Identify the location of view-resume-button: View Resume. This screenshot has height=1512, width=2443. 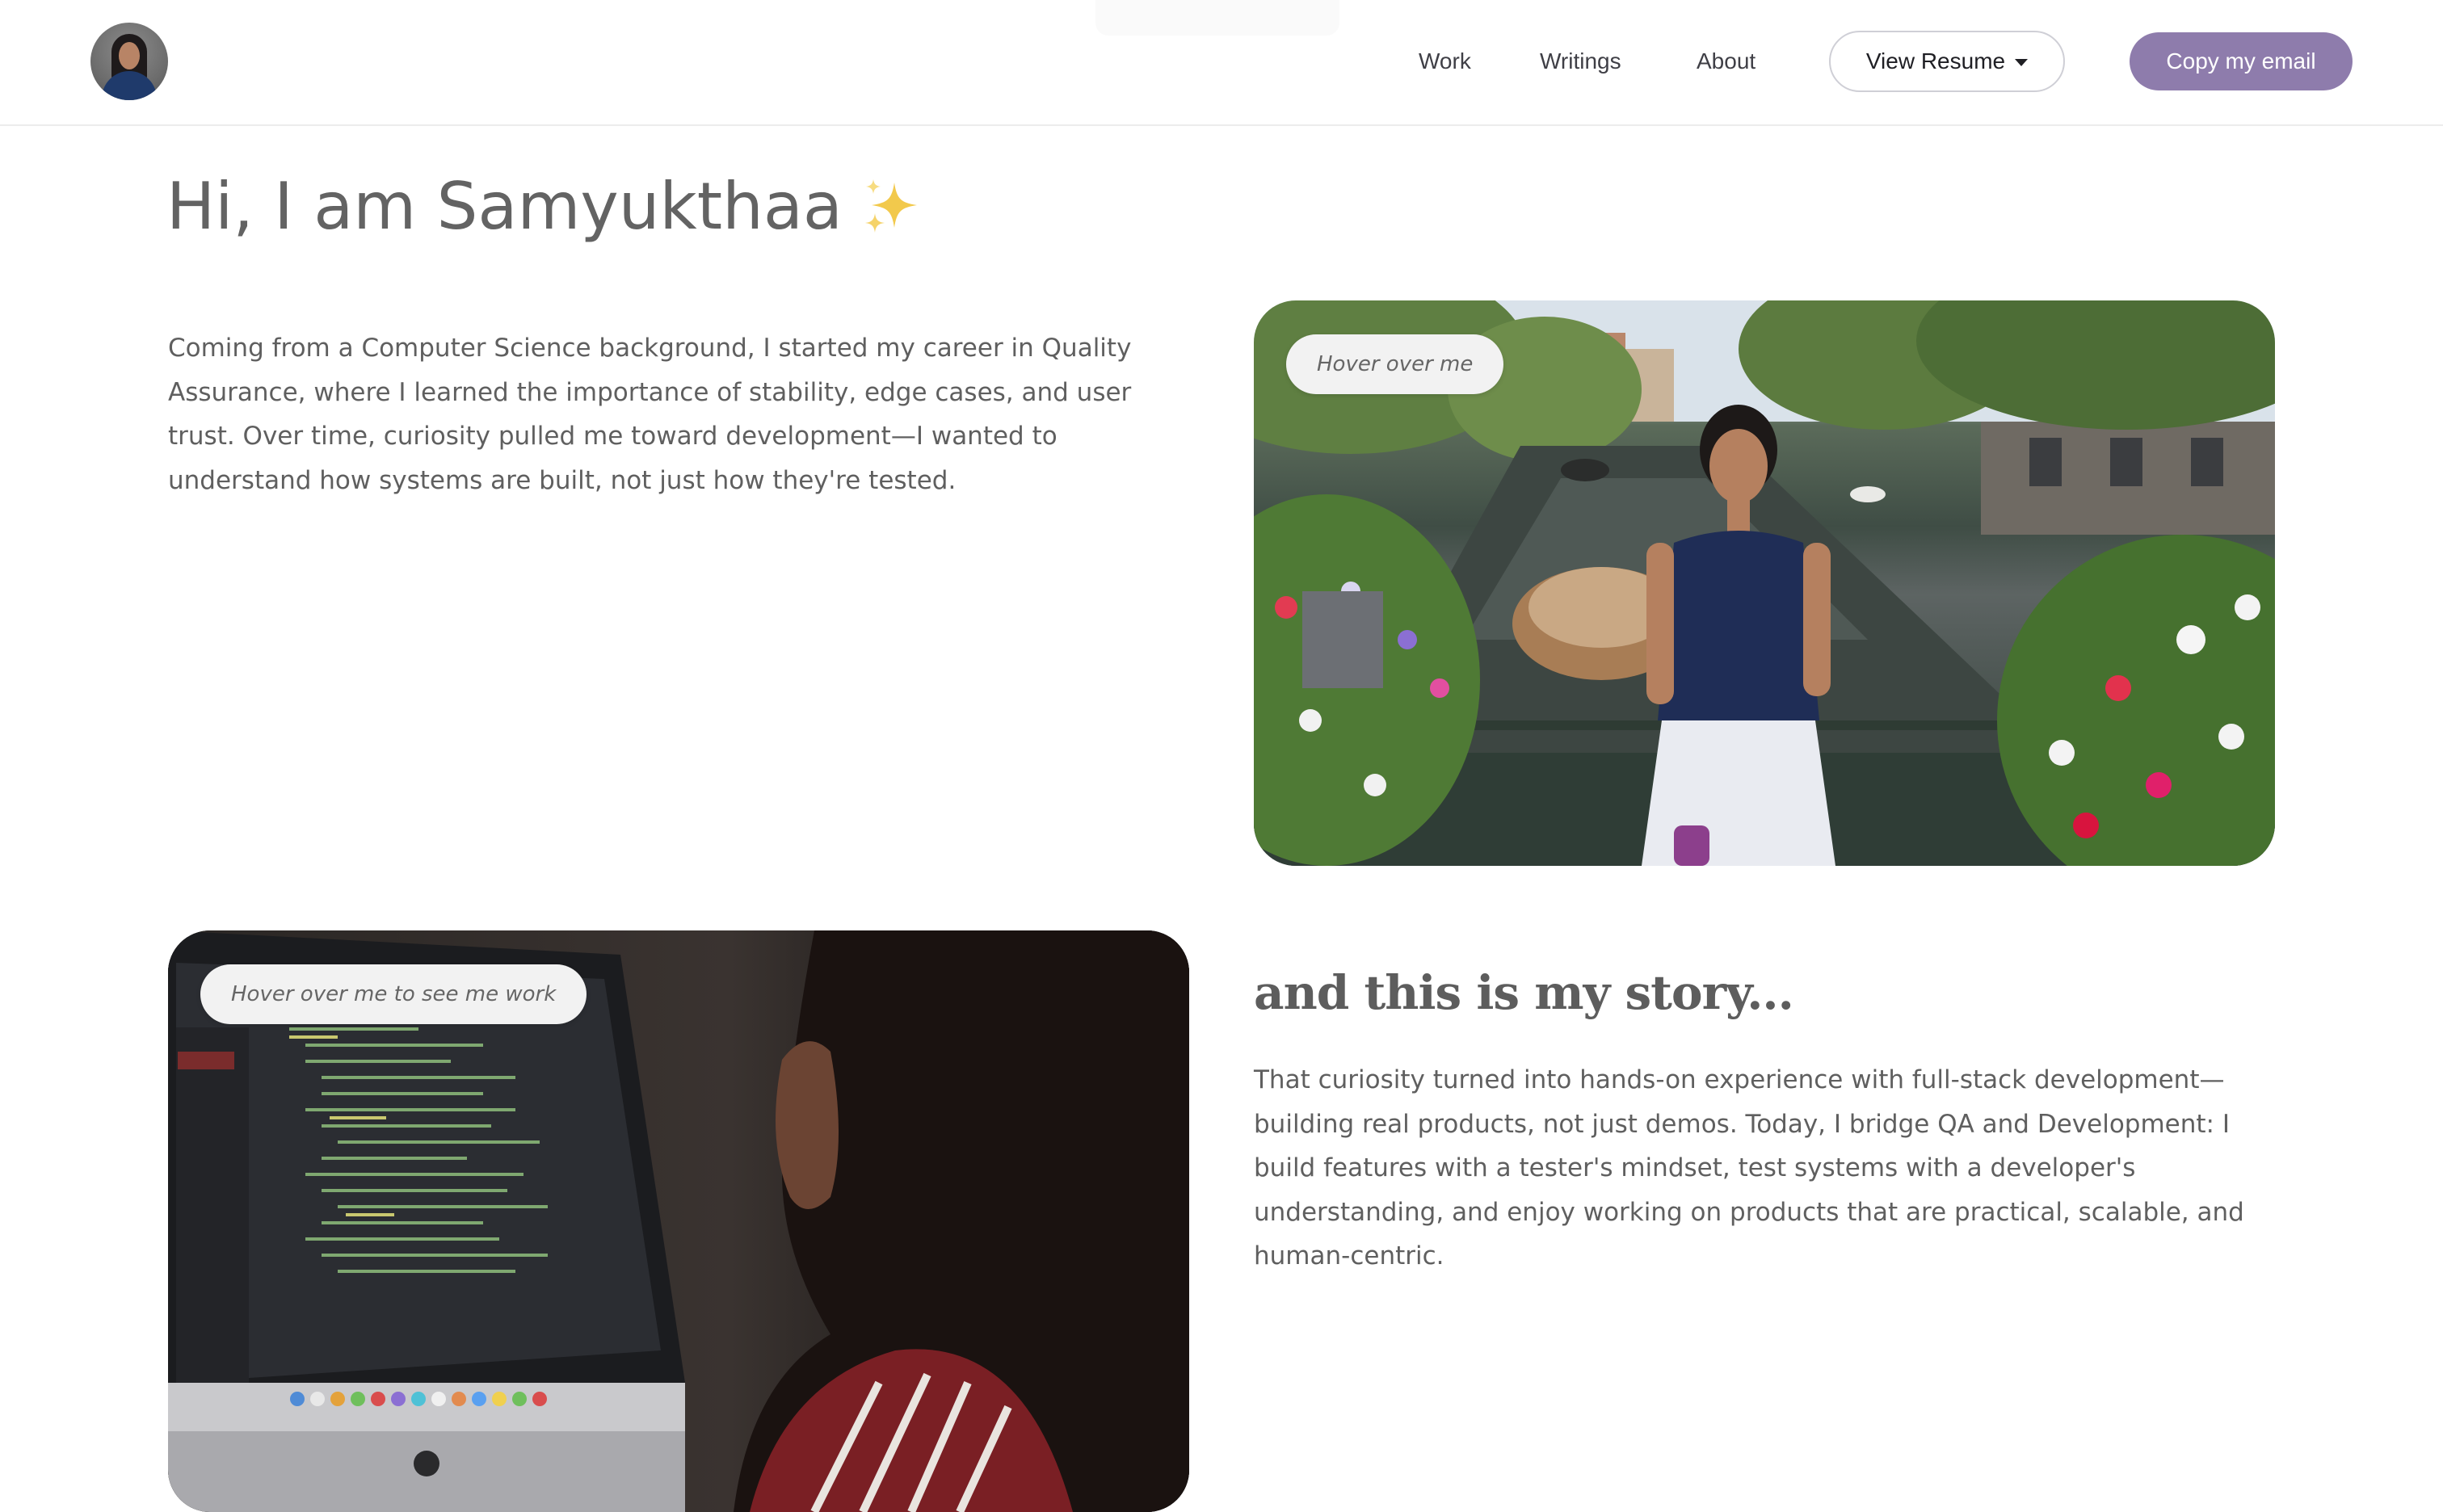
(1947, 61).